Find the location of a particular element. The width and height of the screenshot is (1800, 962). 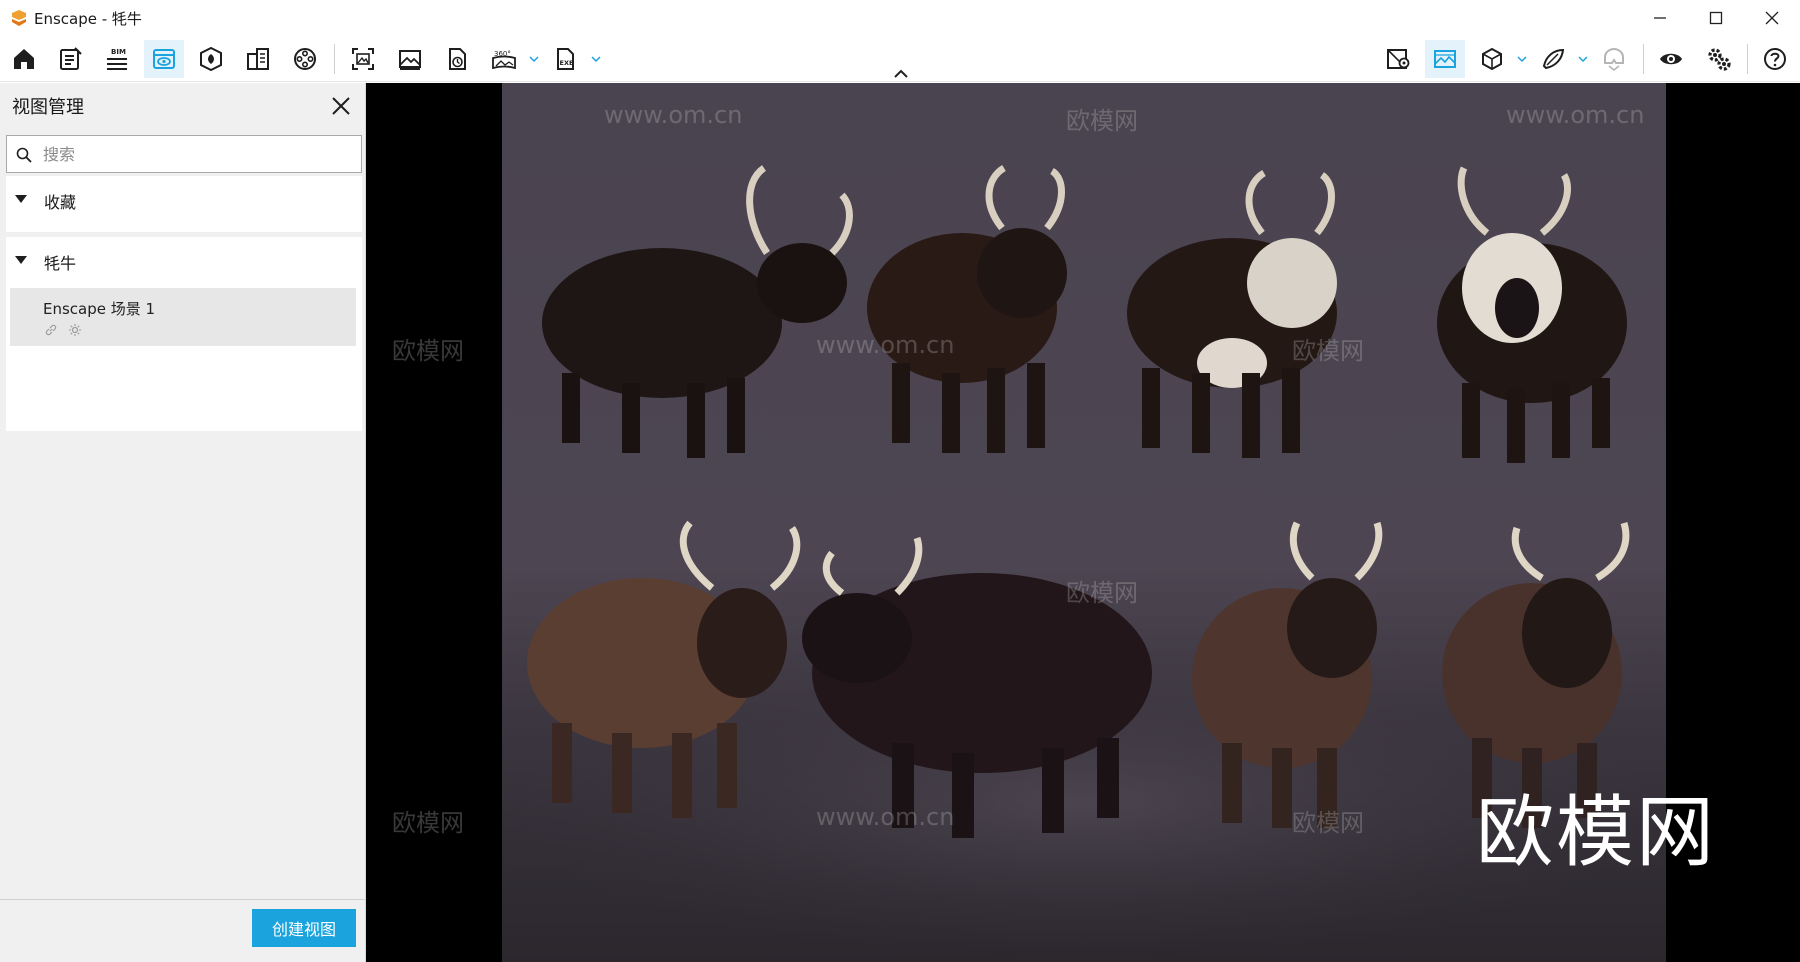

home-icon is located at coordinates (24, 59).